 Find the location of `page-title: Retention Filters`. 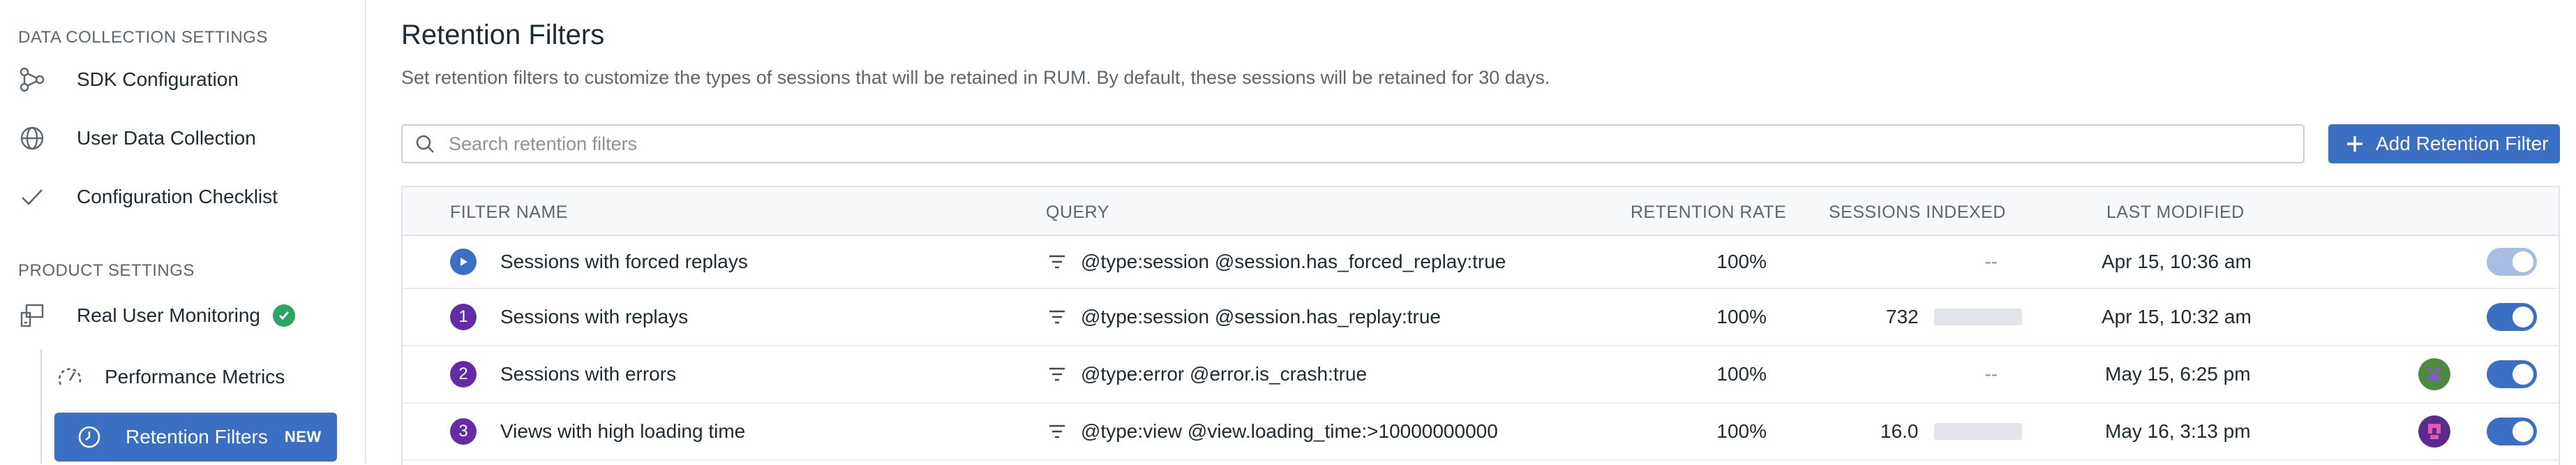

page-title: Retention Filters is located at coordinates (503, 35).